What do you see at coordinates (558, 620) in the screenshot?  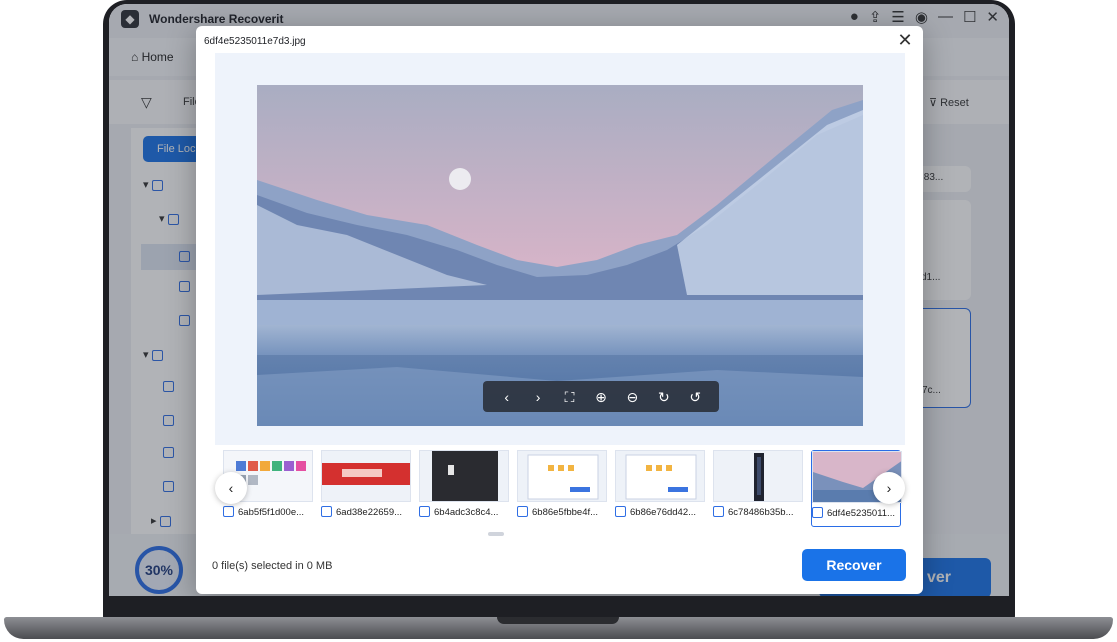 I see `laptop-notch` at bounding box center [558, 620].